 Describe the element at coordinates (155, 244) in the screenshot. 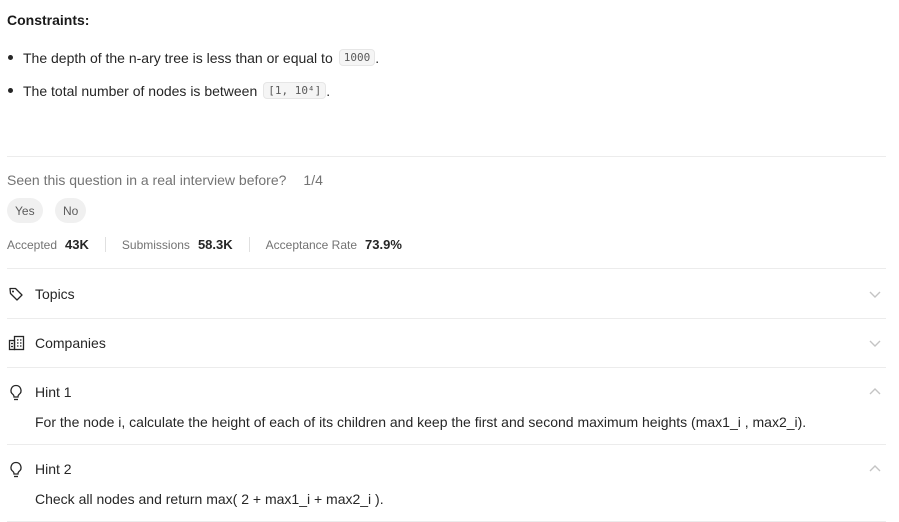

I see `stat-label: Submissions` at that location.